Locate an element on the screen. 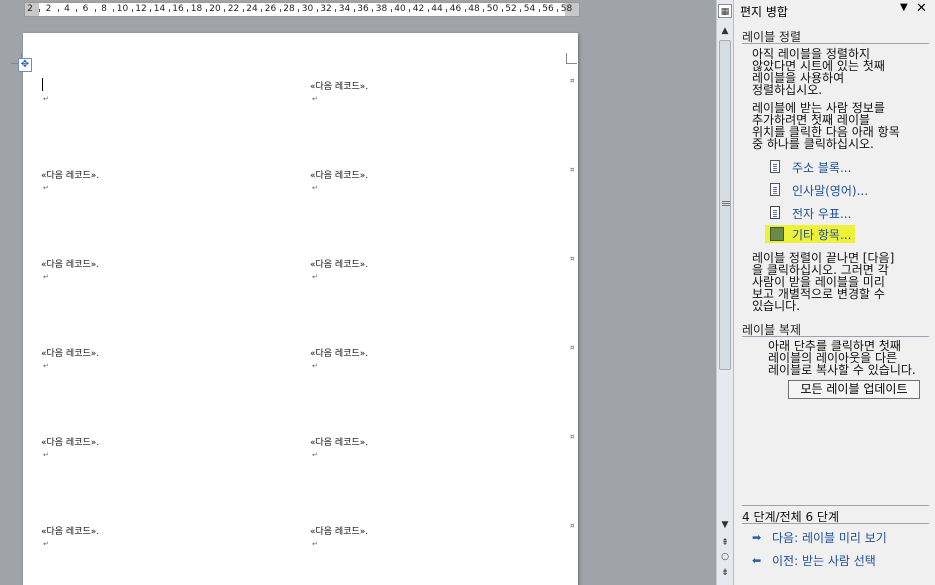 The image size is (935, 585). ruler-tick-label: 24 is located at coordinates (252, 9).